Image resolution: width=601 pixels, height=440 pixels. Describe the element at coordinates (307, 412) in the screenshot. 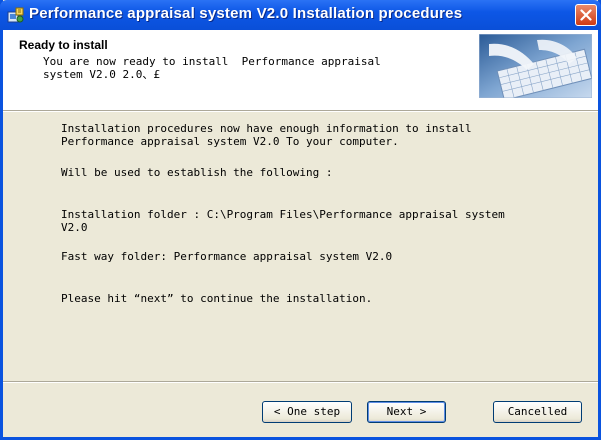

I see `back-button: < One step` at that location.